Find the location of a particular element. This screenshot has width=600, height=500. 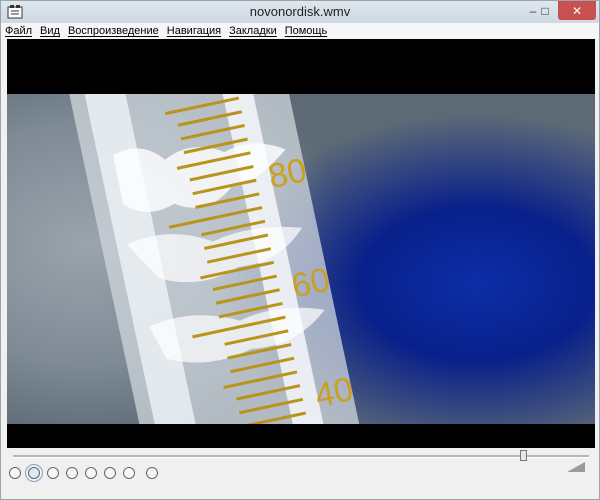

menu-view: Вид is located at coordinates (50, 31).